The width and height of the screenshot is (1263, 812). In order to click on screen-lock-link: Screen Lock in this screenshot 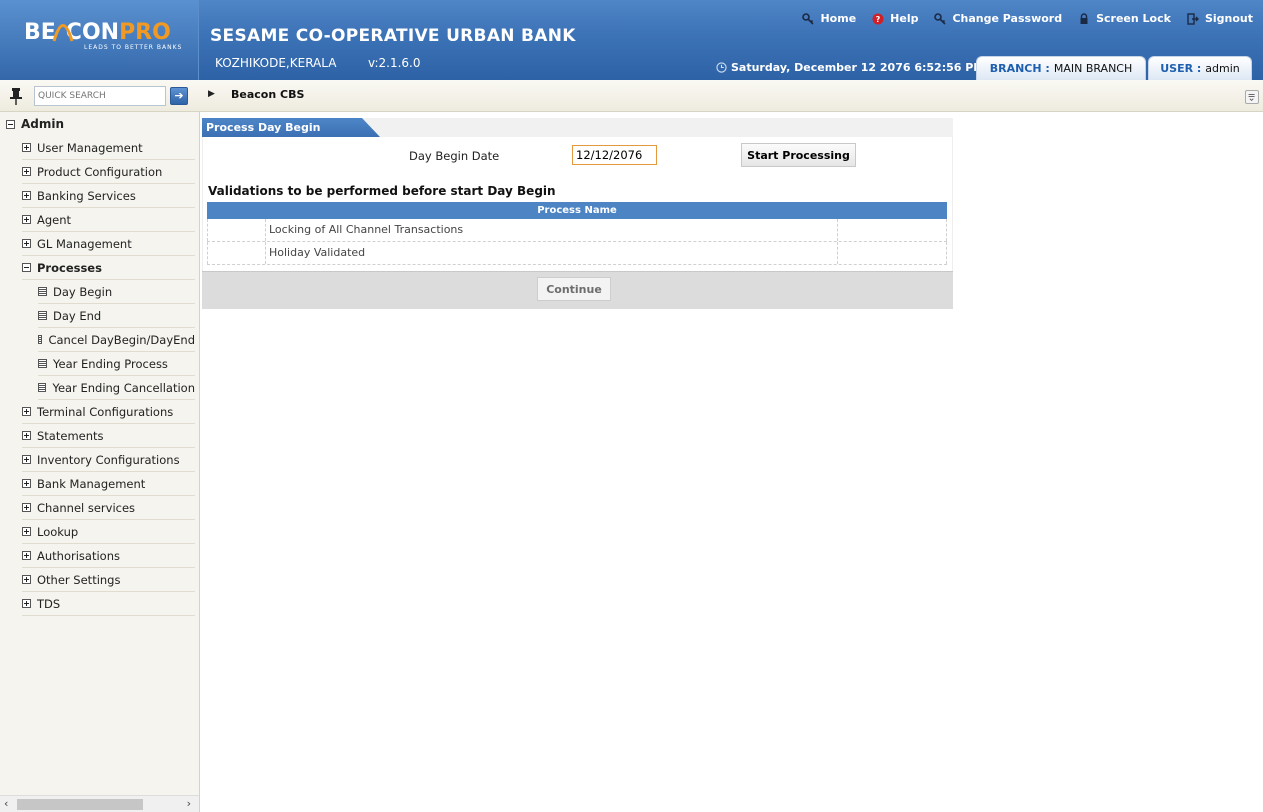, I will do `click(1124, 18)`.